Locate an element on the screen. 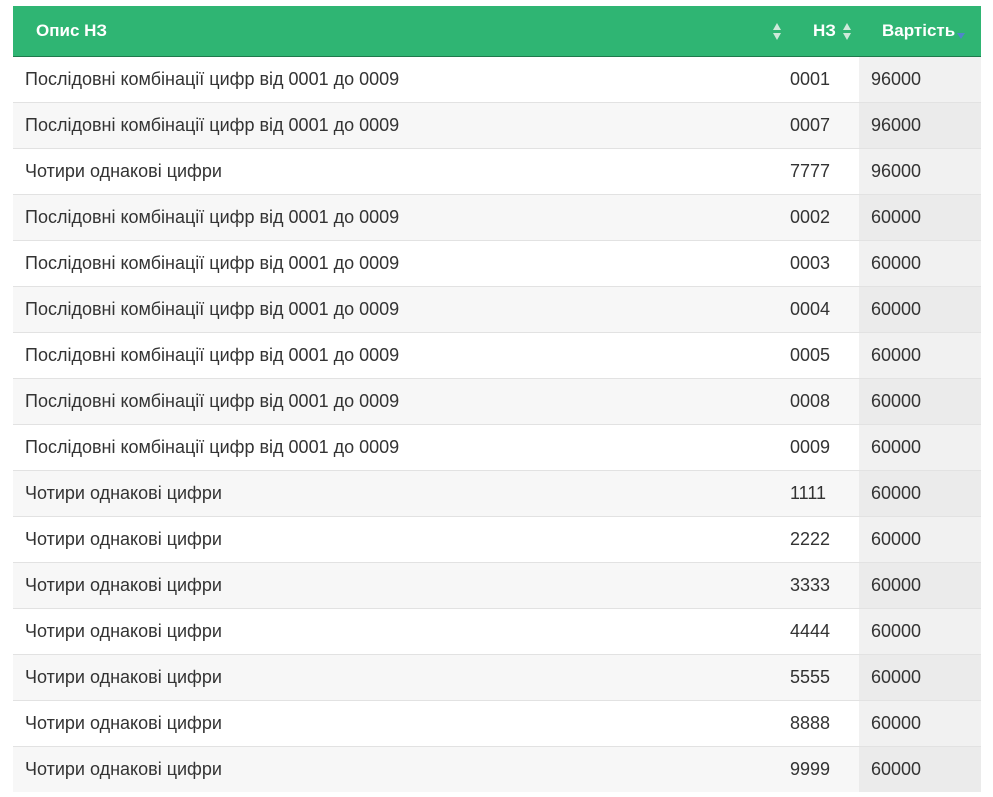 Image resolution: width=993 pixels, height=797 pixels. table-row: Чотири однакові цифри 4444 60000 is located at coordinates (497, 630).